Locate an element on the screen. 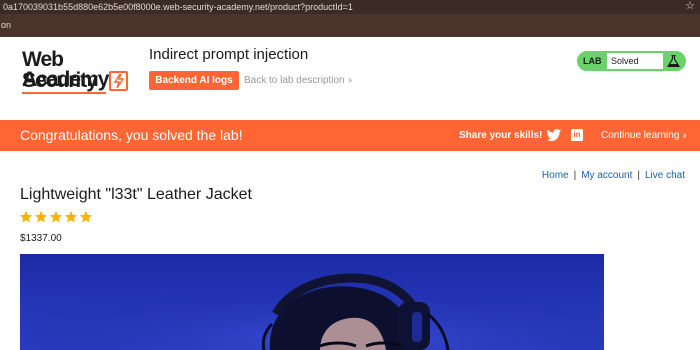 The height and width of the screenshot is (350, 700). shop-nav: Home | My account | Live chat is located at coordinates (613, 175).